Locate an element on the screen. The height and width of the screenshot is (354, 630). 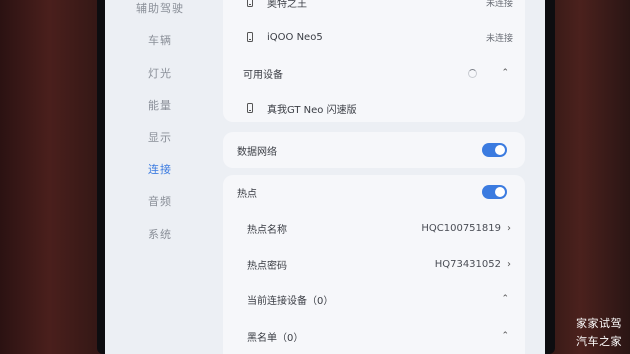
sidebar-item-vehicle: 车辆 is located at coordinates (160, 40).